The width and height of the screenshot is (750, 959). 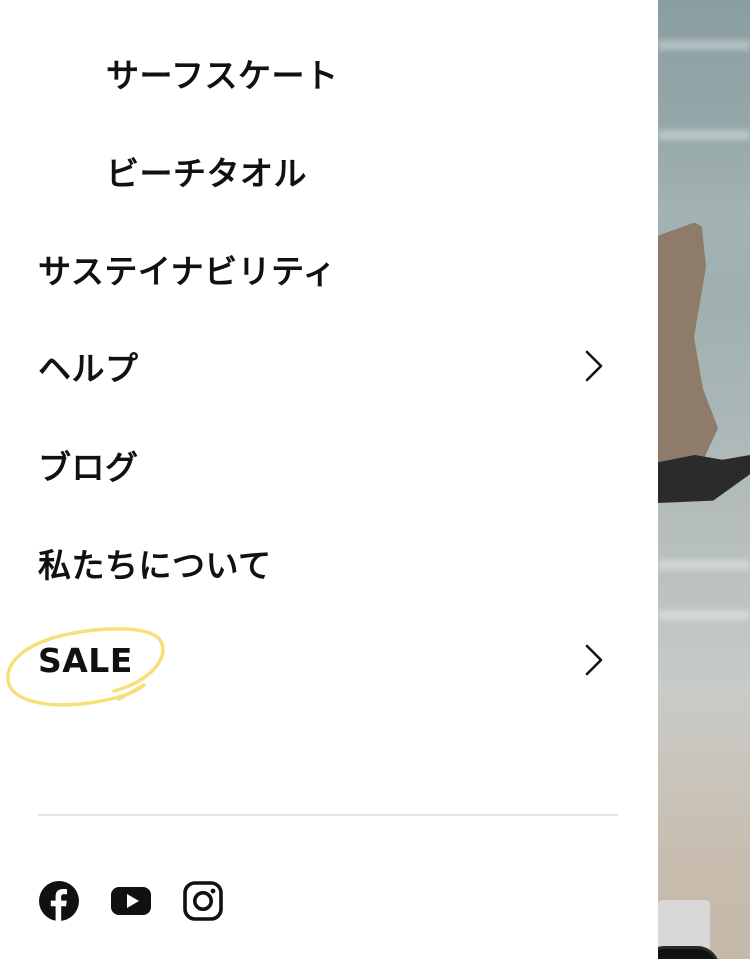 I want to click on menu-item-sustainability: サステイナビリティ, so click(x=329, y=269).